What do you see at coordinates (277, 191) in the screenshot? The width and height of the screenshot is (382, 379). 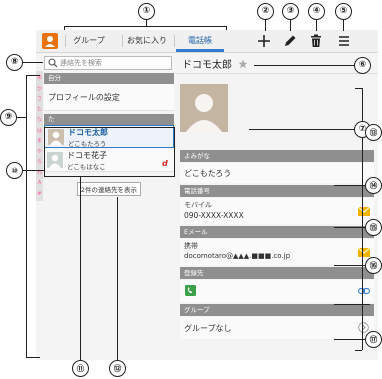 I see `section-header-phone: 電話番号` at bounding box center [277, 191].